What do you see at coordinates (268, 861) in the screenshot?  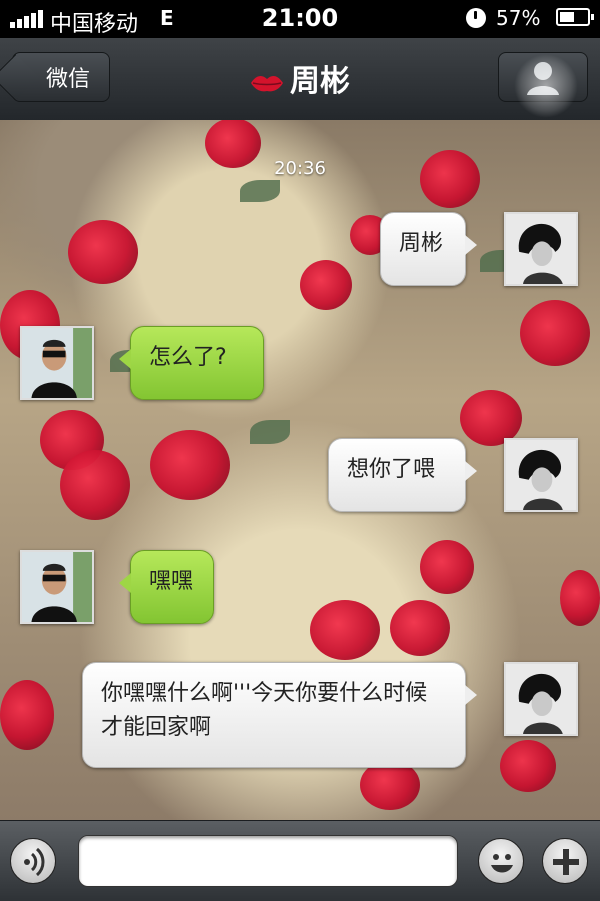 I see `message-input` at bounding box center [268, 861].